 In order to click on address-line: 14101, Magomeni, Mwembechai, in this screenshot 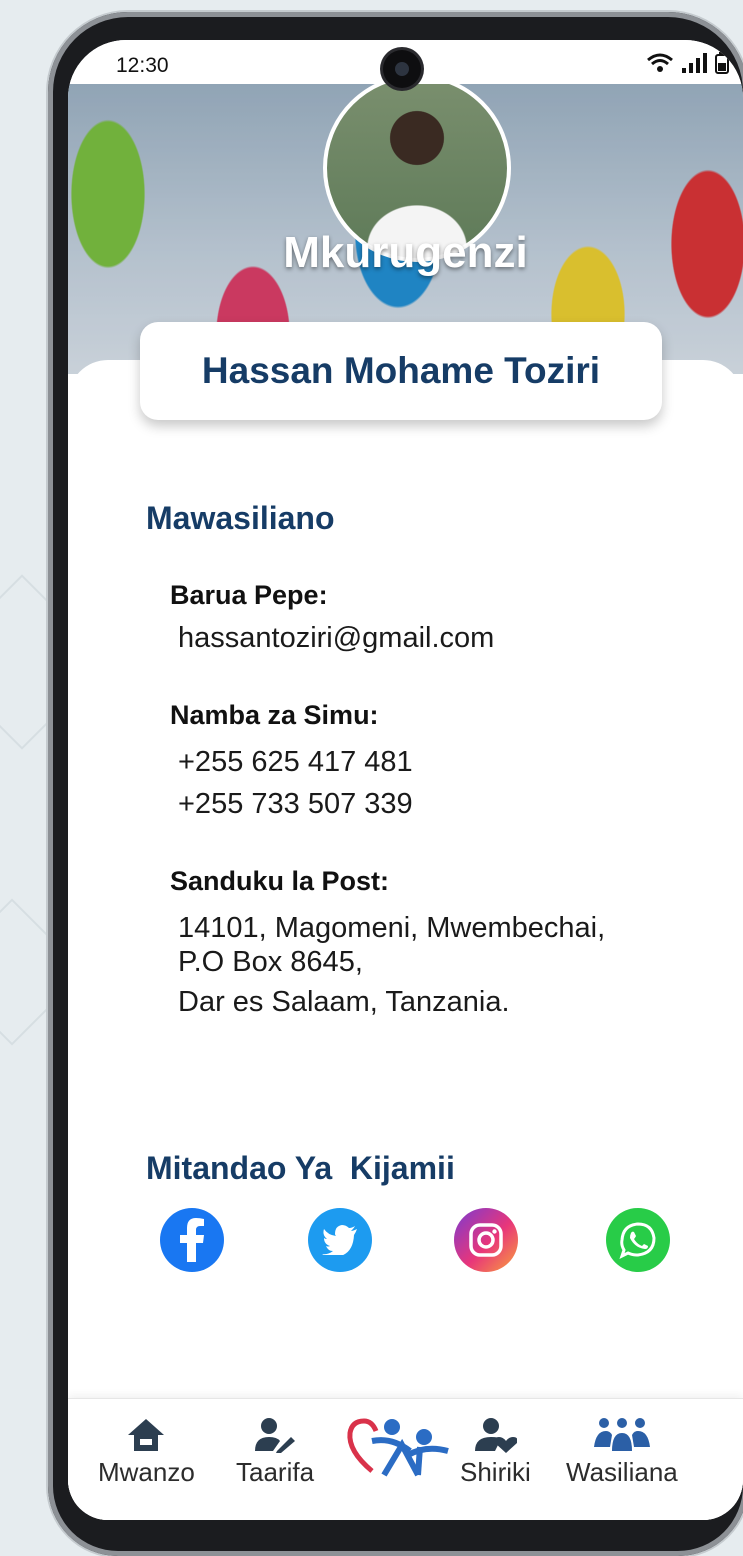, I will do `click(392, 928)`.